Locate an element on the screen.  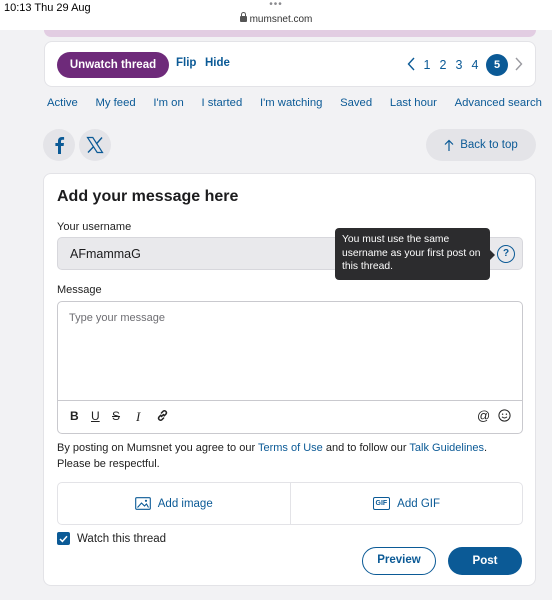
unwatch-thread-button: Unwatch thread is located at coordinates (113, 65).